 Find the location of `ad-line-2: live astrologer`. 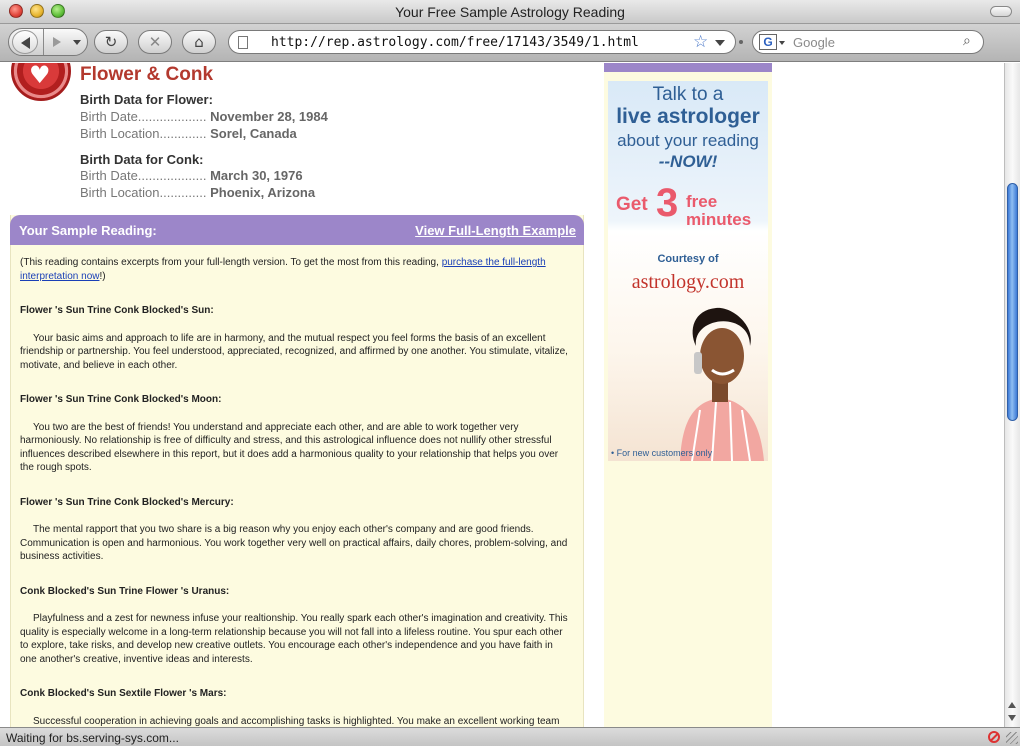

ad-line-2: live astrologer is located at coordinates (688, 116).